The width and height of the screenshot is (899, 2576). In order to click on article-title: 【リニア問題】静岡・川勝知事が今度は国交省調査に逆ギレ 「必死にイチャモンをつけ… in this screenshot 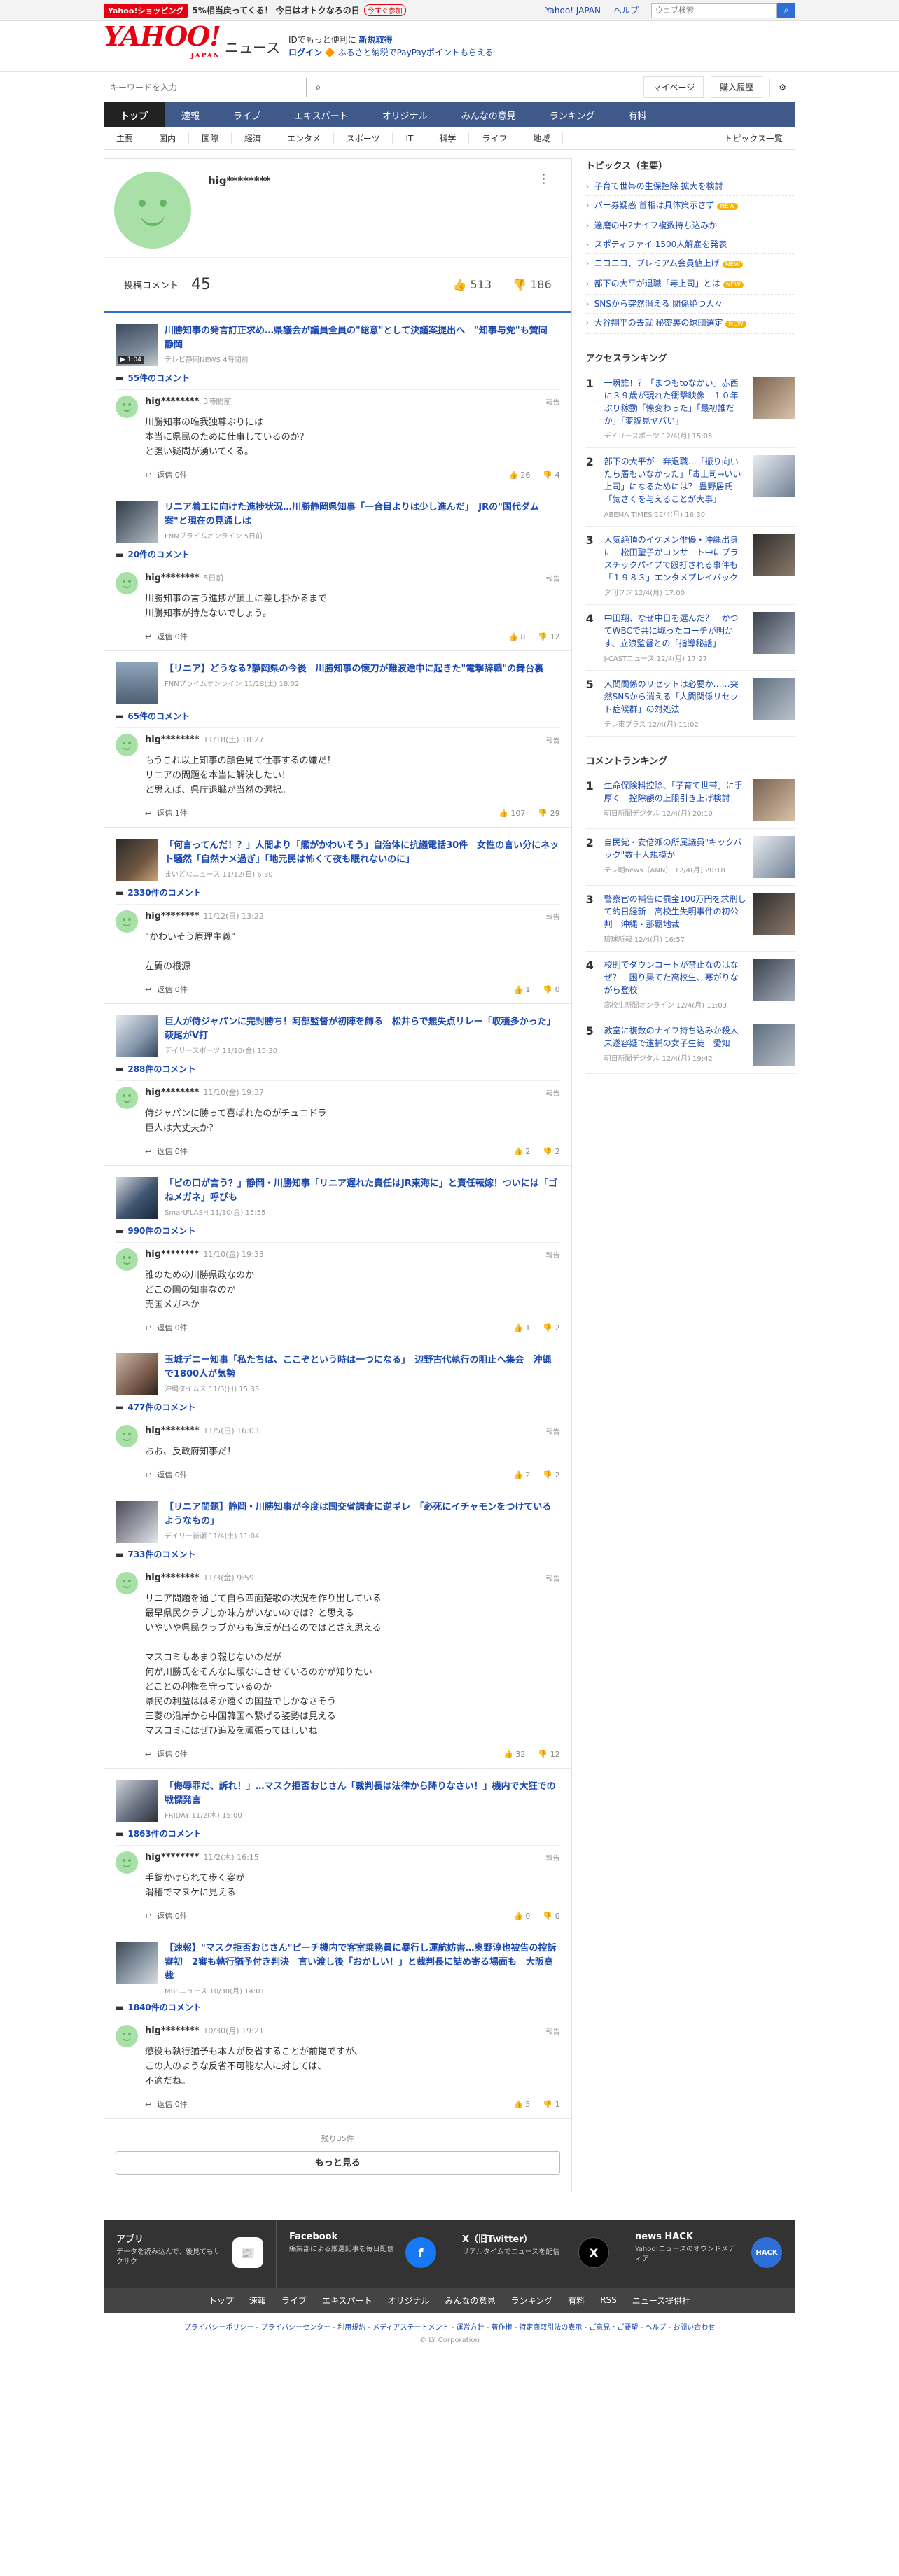, I will do `click(362, 1515)`.